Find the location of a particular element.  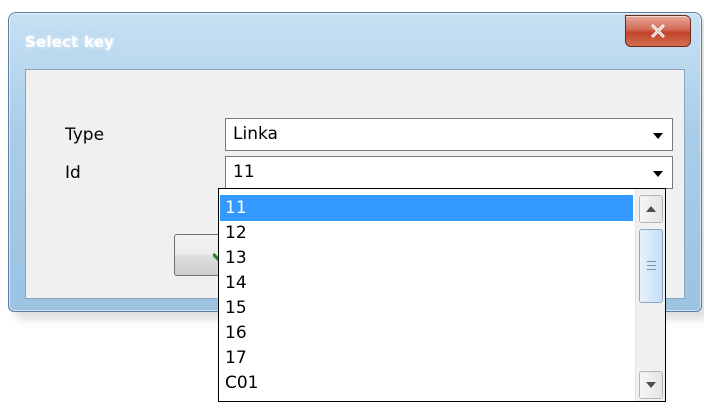

type-combobox-dropdown-button is located at coordinates (657, 134).